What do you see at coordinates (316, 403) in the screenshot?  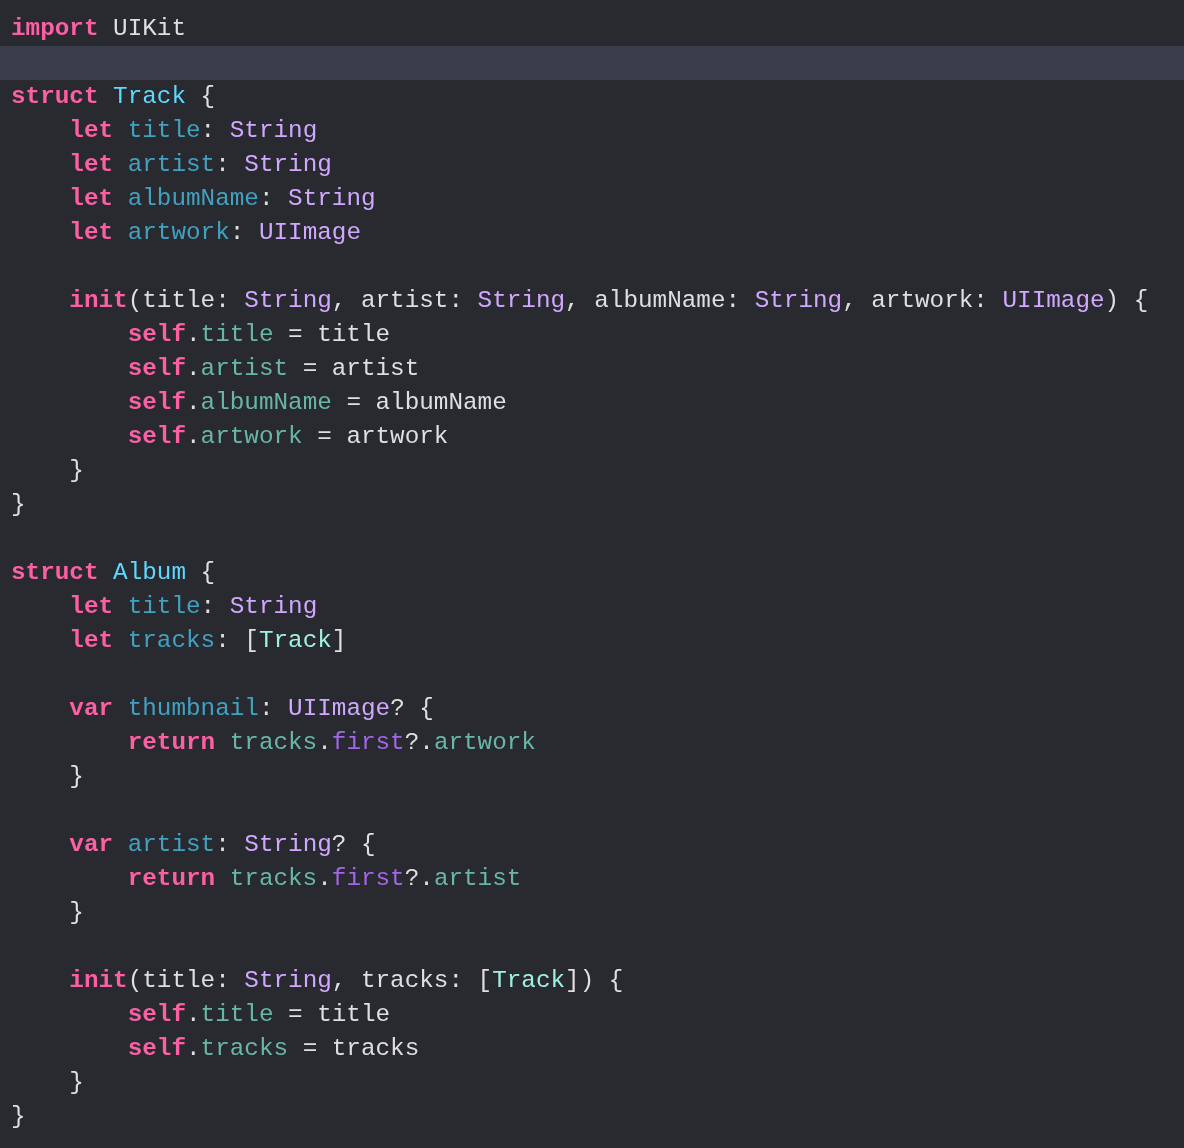 I see `code-line: self.albumName = albumName` at bounding box center [316, 403].